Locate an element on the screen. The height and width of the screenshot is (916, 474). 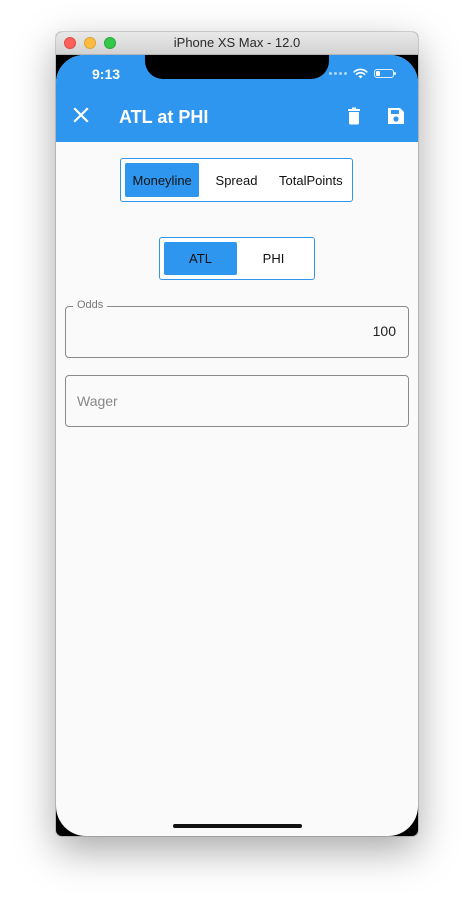
close-icon is located at coordinates (81, 115).